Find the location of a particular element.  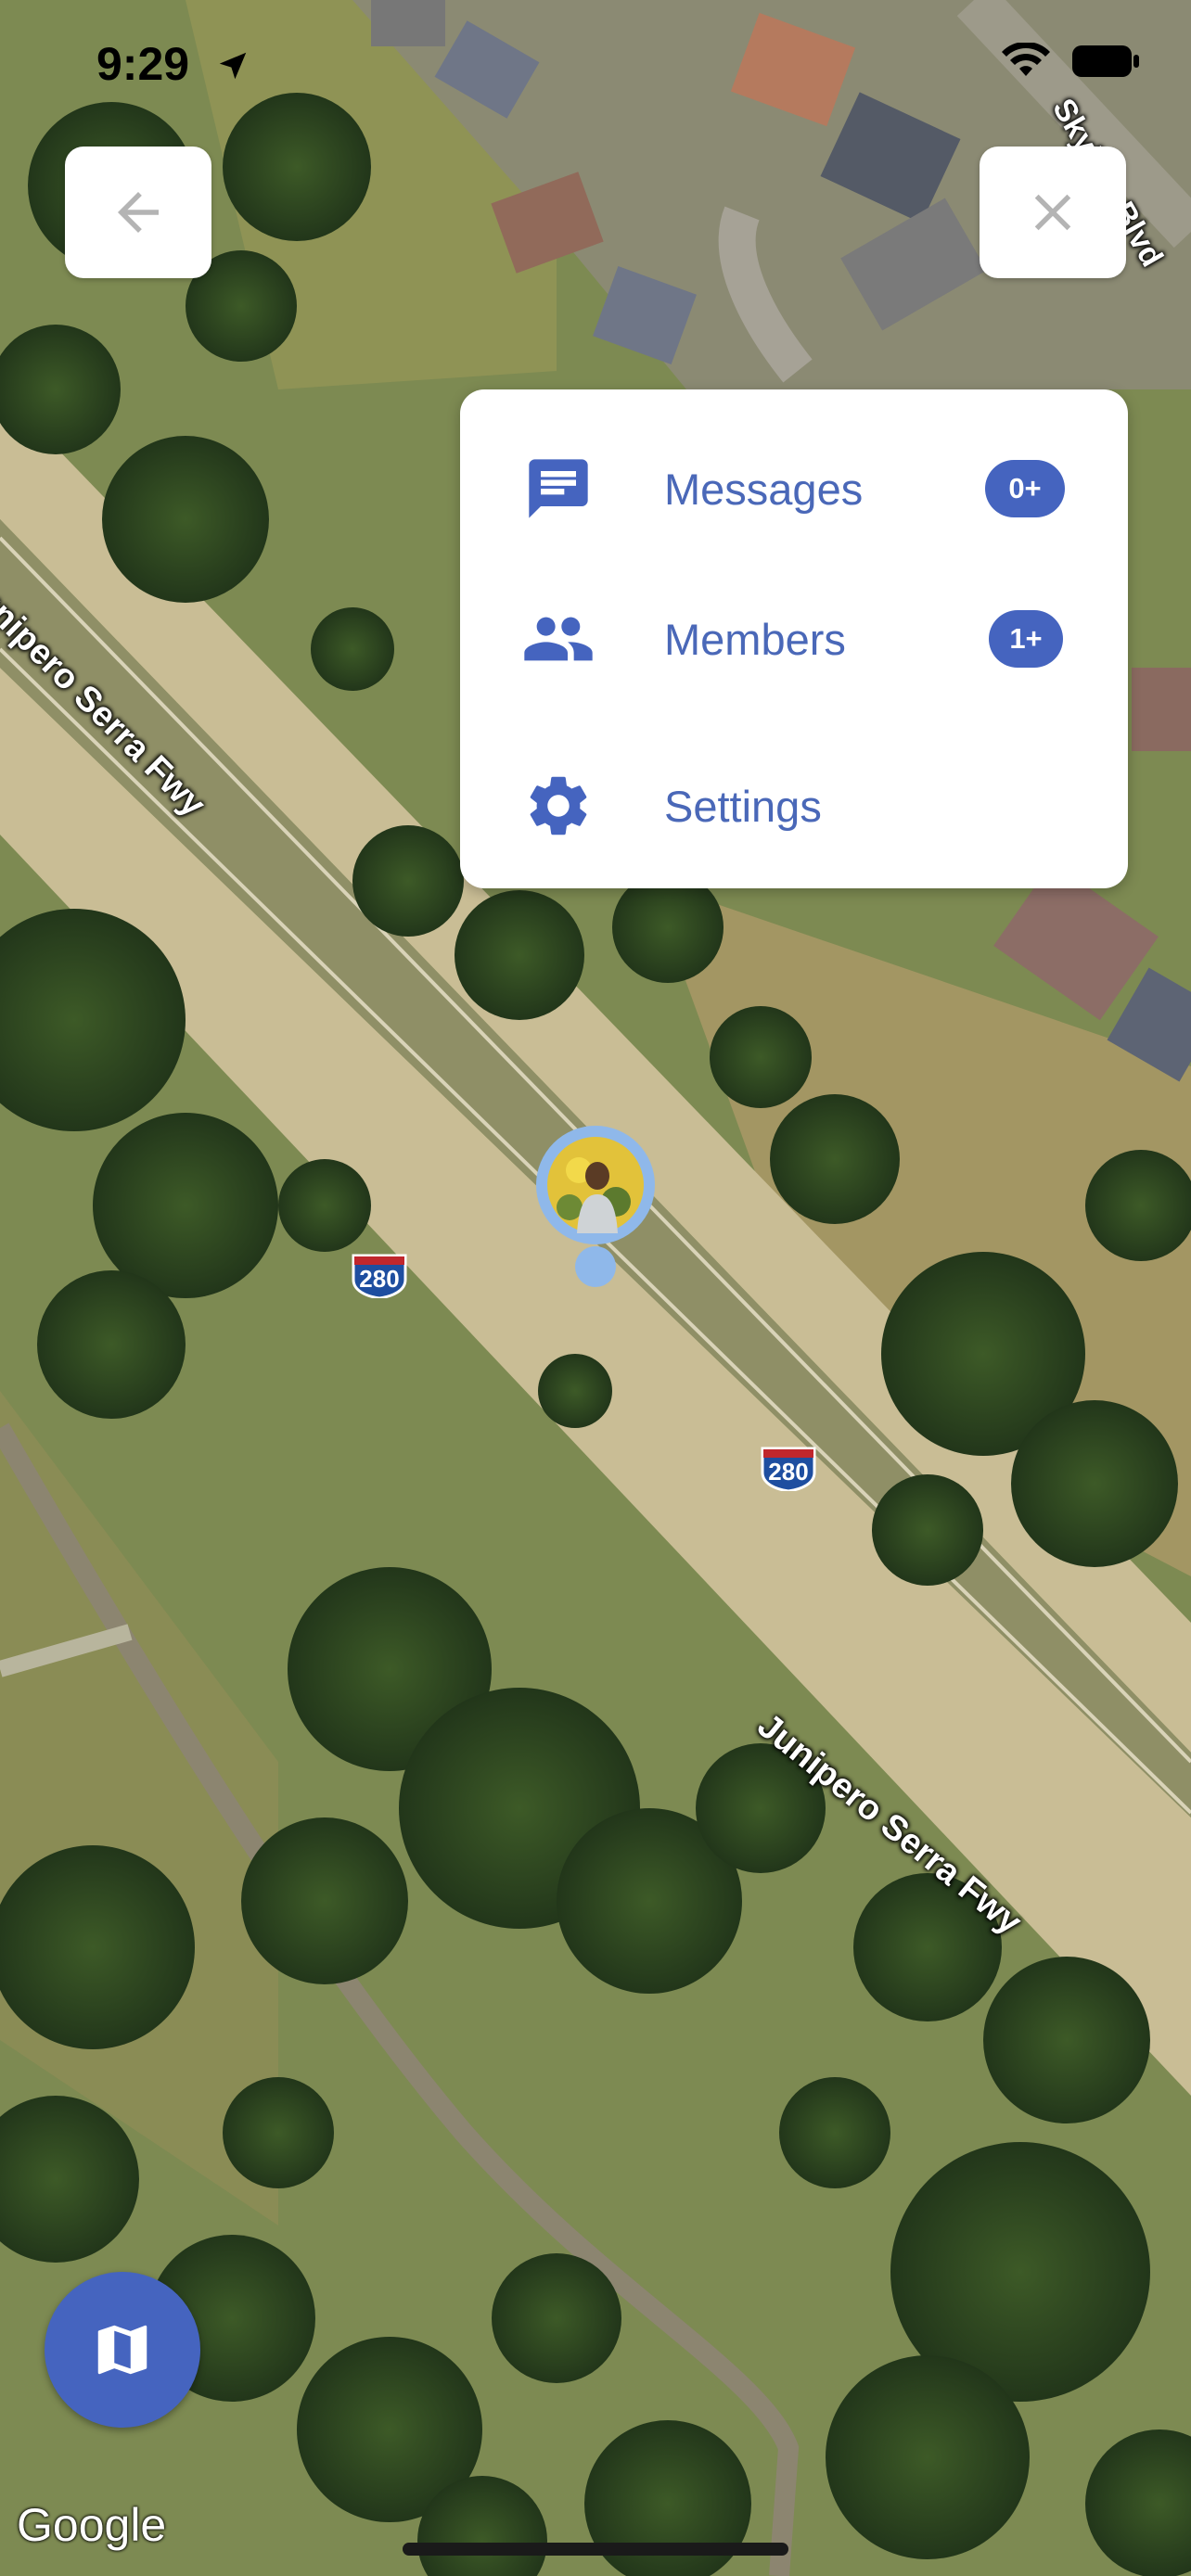

menu-item-label: Settings is located at coordinates (743, 806).